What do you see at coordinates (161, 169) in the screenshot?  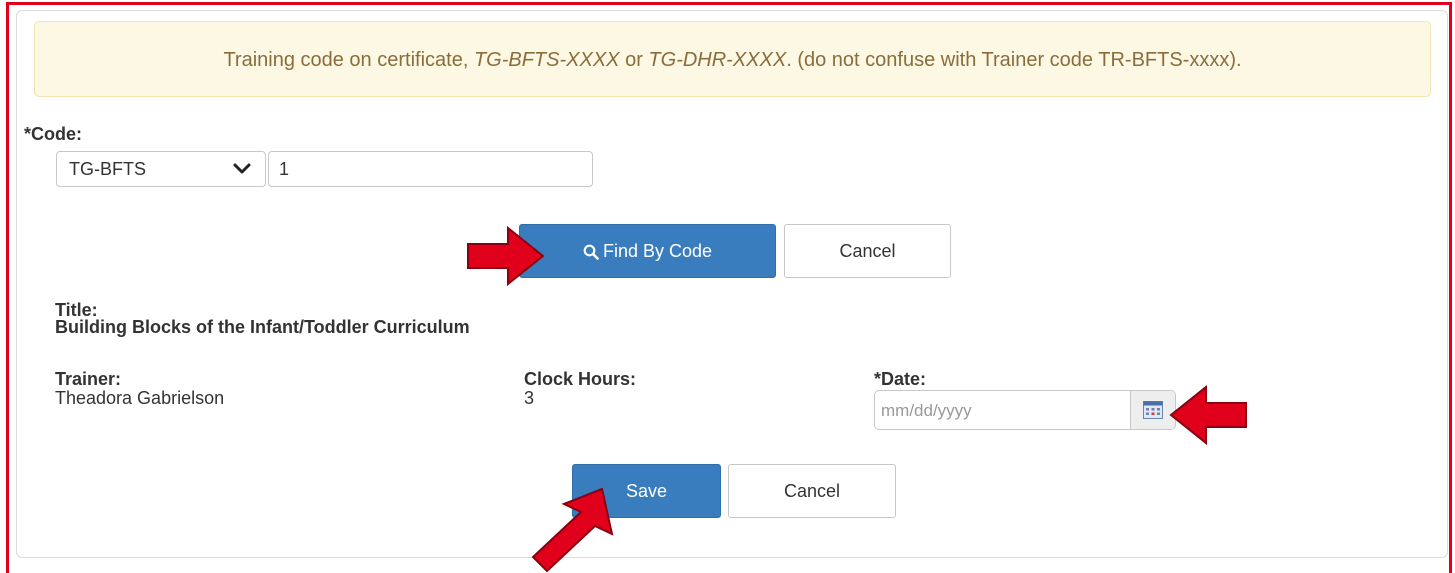 I see `code-prefix-select: TG-BFTS` at bounding box center [161, 169].